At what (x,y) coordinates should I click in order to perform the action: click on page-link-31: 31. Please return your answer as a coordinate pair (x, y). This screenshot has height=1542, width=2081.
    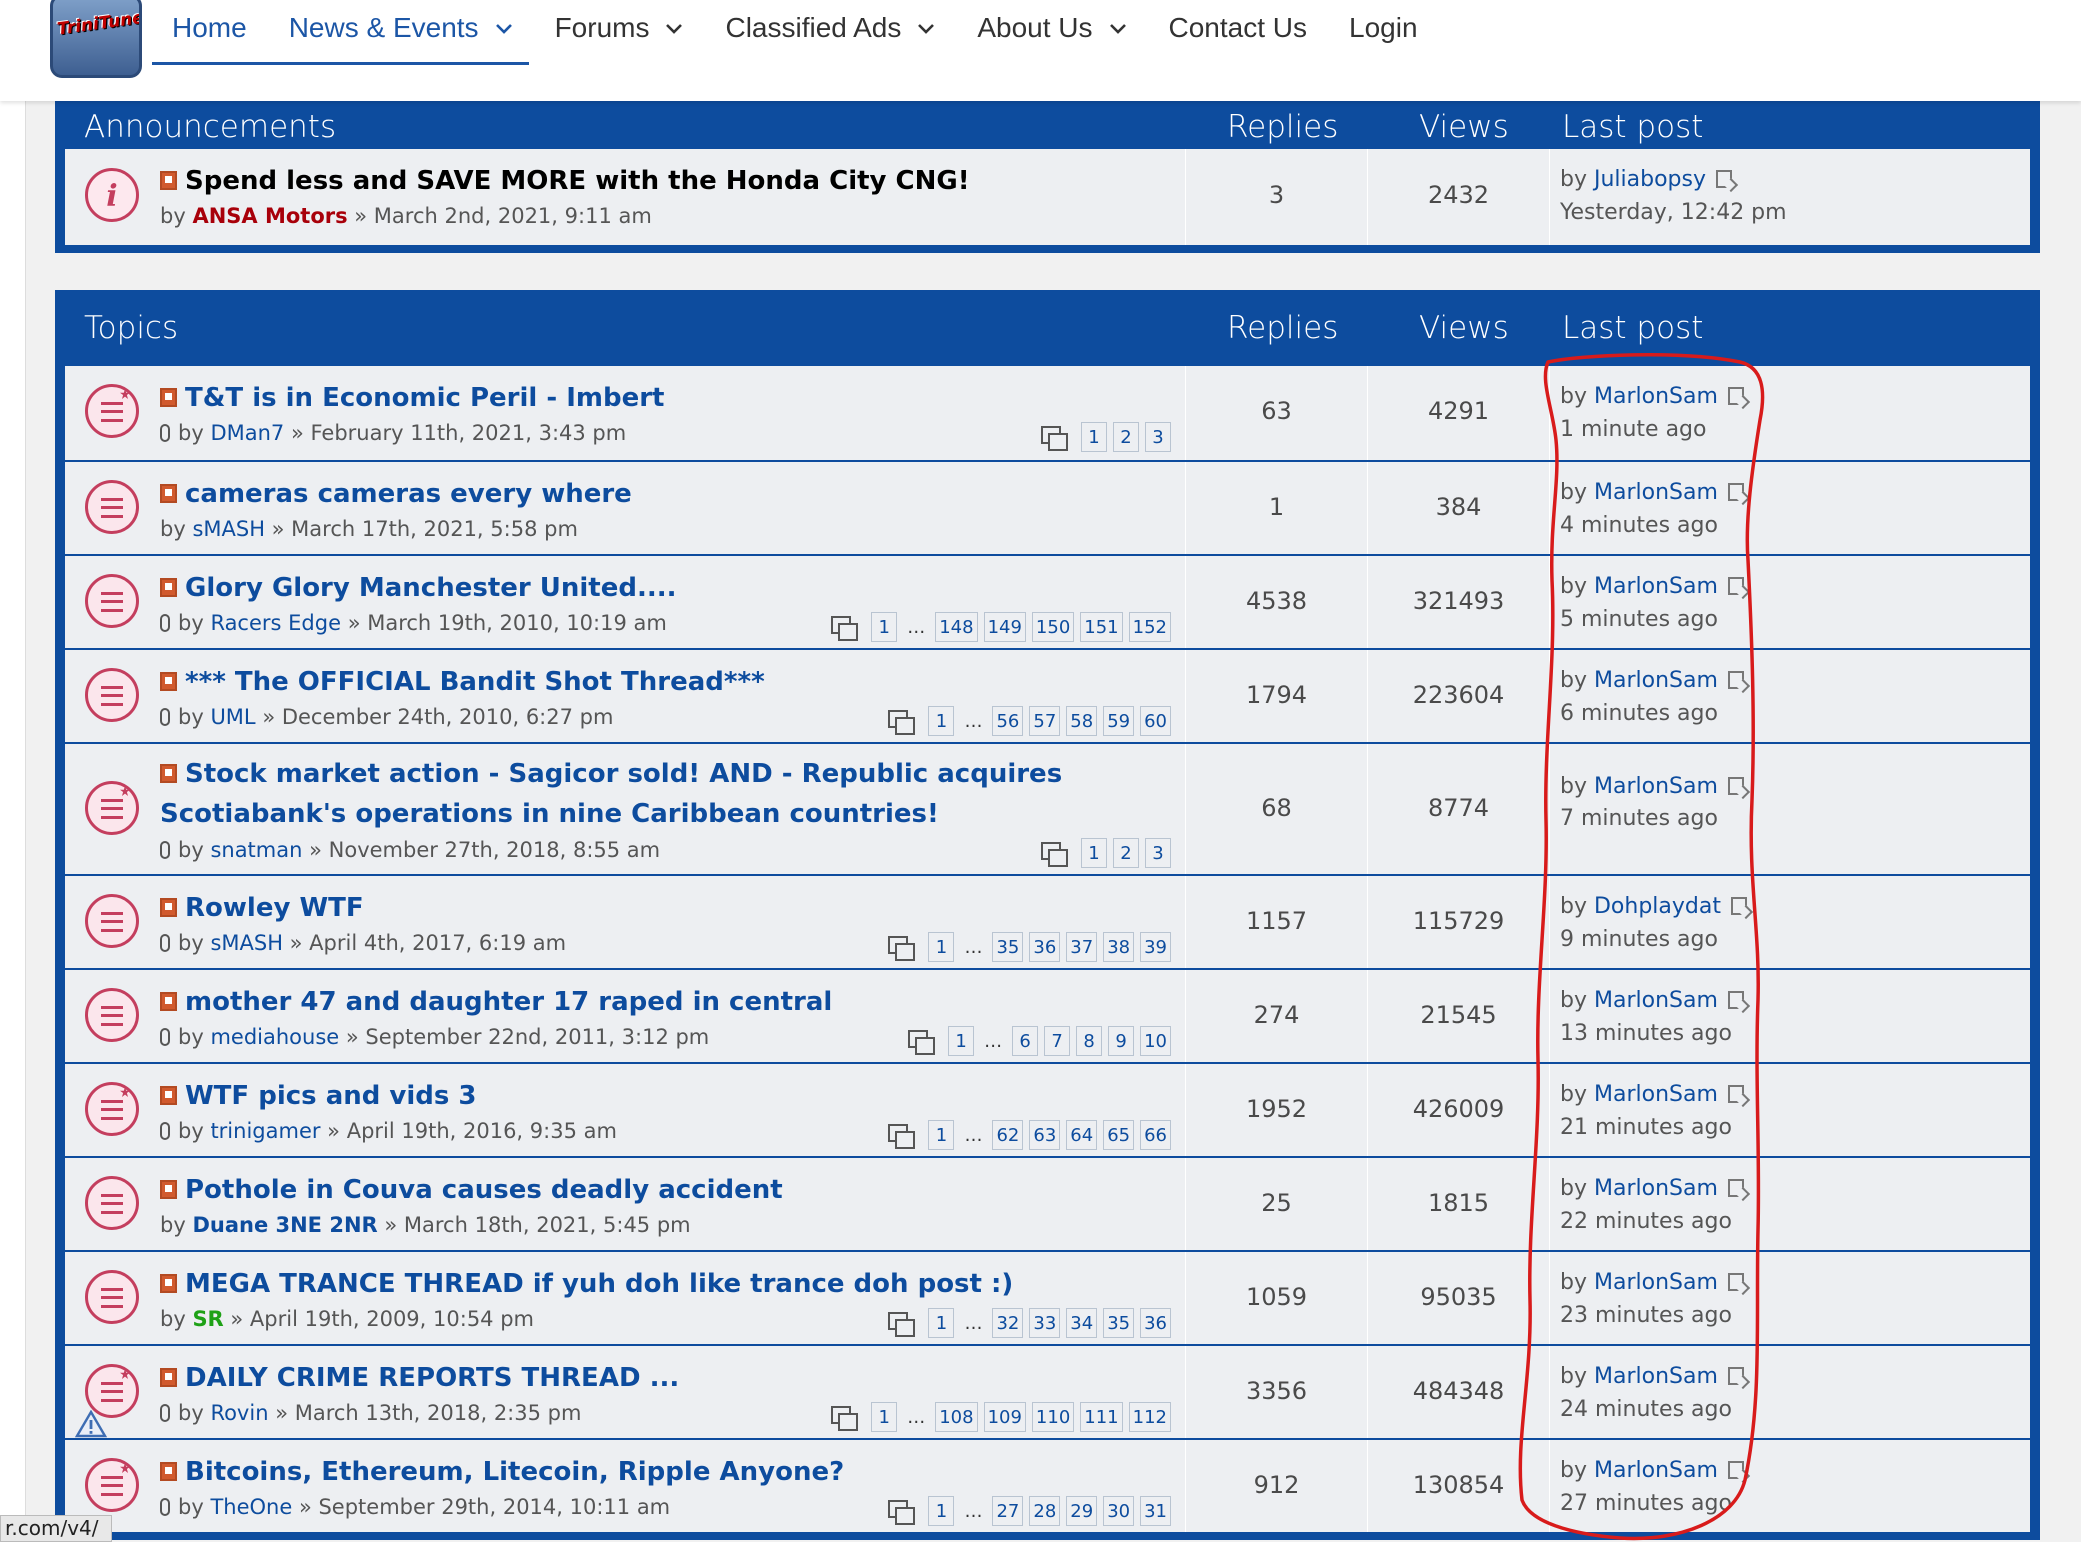
    Looking at the image, I should click on (1155, 1511).